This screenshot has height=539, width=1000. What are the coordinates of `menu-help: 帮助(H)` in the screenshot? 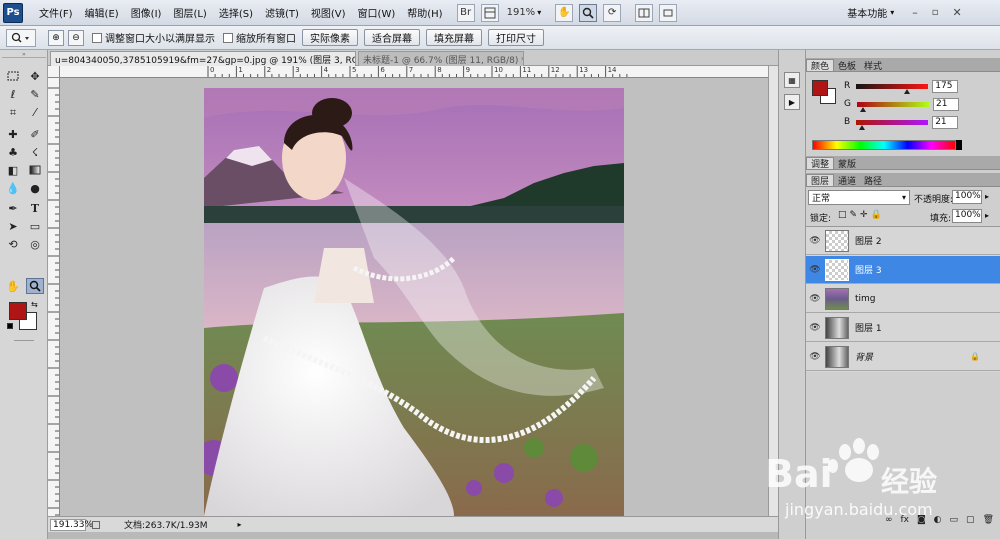 It's located at (424, 12).